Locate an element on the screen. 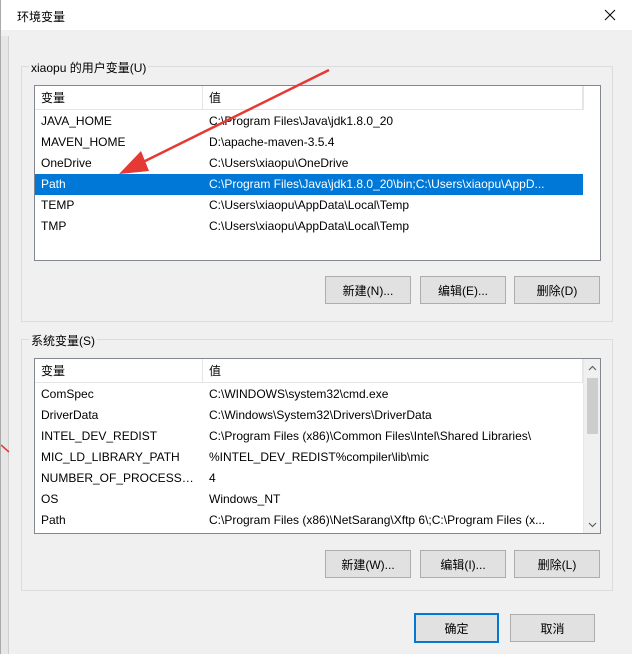 This screenshot has width=632, height=654. system-row: ComSpec C:\WINDOWS\system32\cmd.exe is located at coordinates (309, 394).